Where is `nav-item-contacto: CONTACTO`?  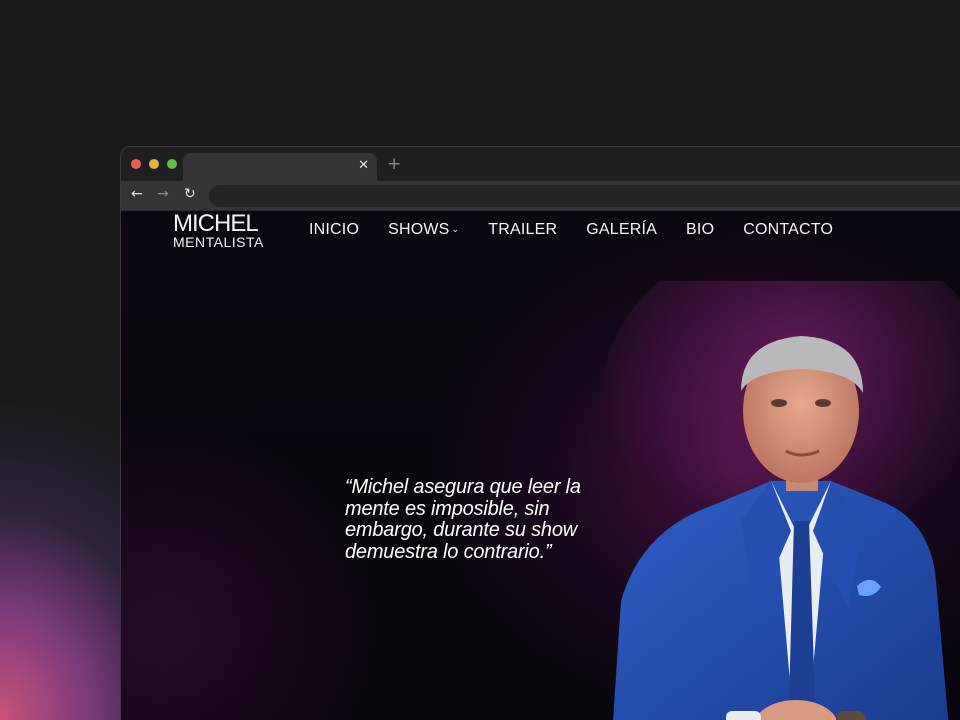
nav-item-contacto: CONTACTO is located at coordinates (788, 230).